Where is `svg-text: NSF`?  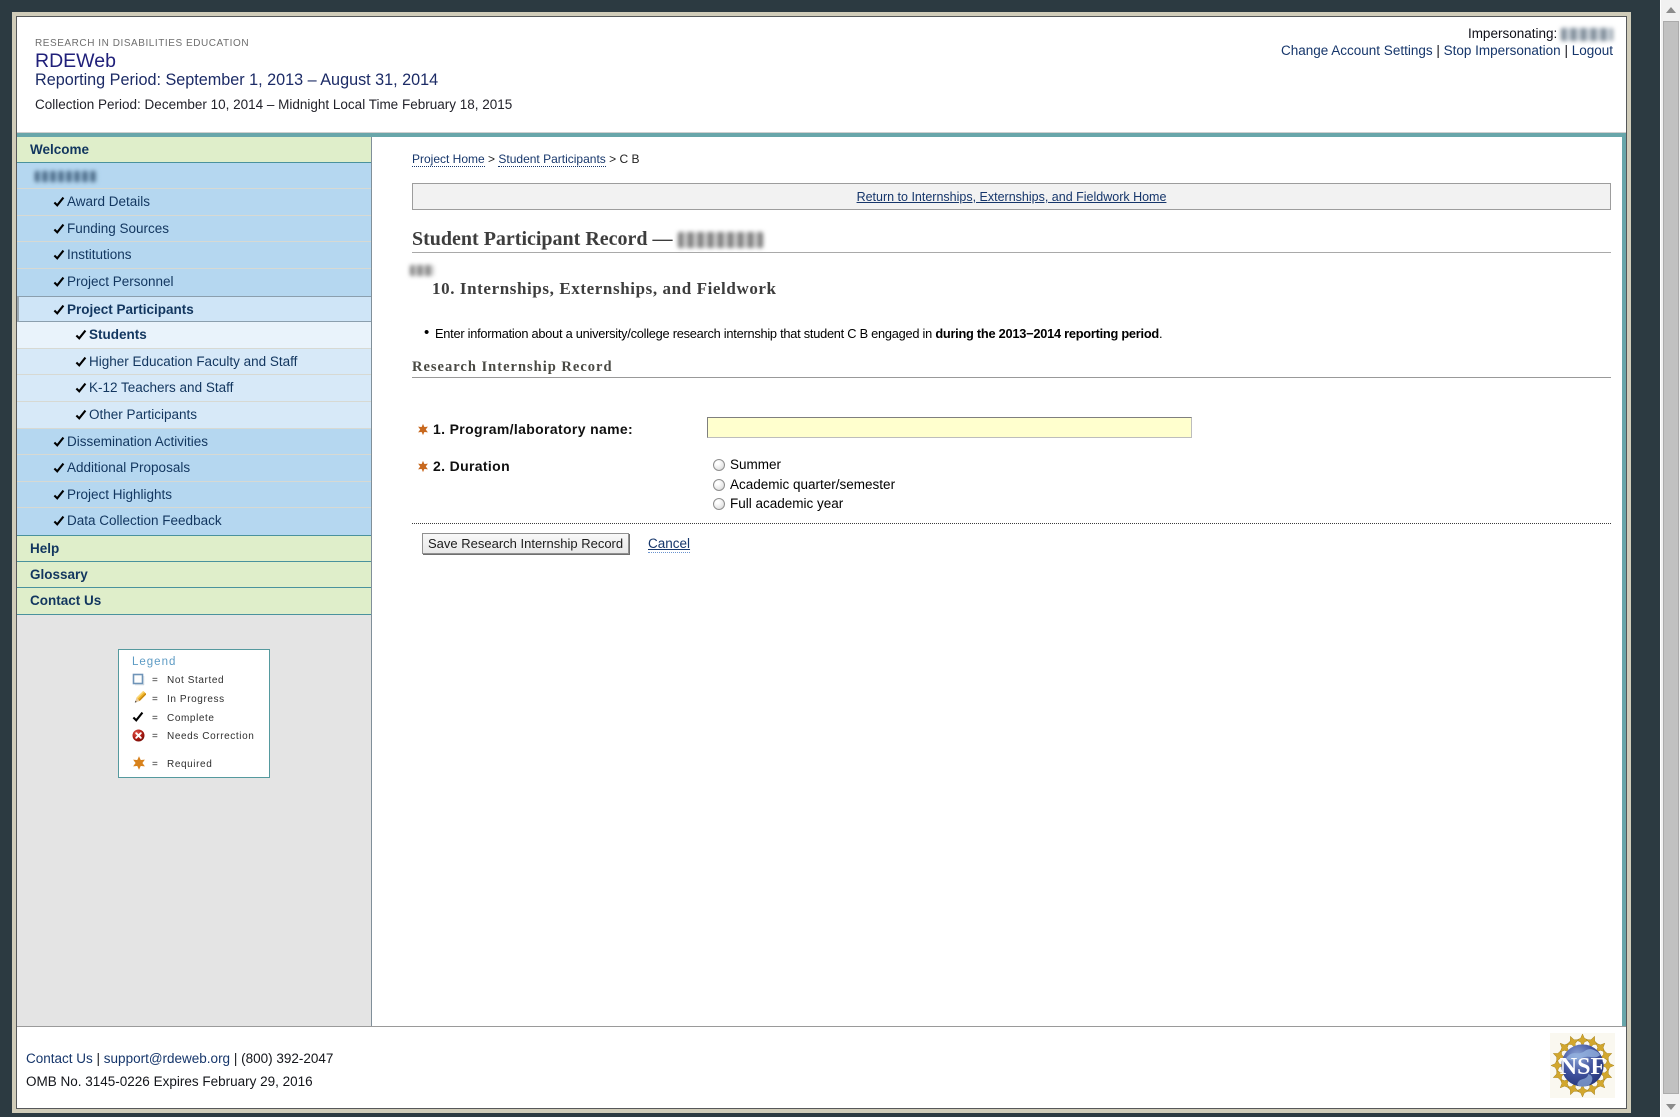 svg-text: NSF is located at coordinates (1582, 1067).